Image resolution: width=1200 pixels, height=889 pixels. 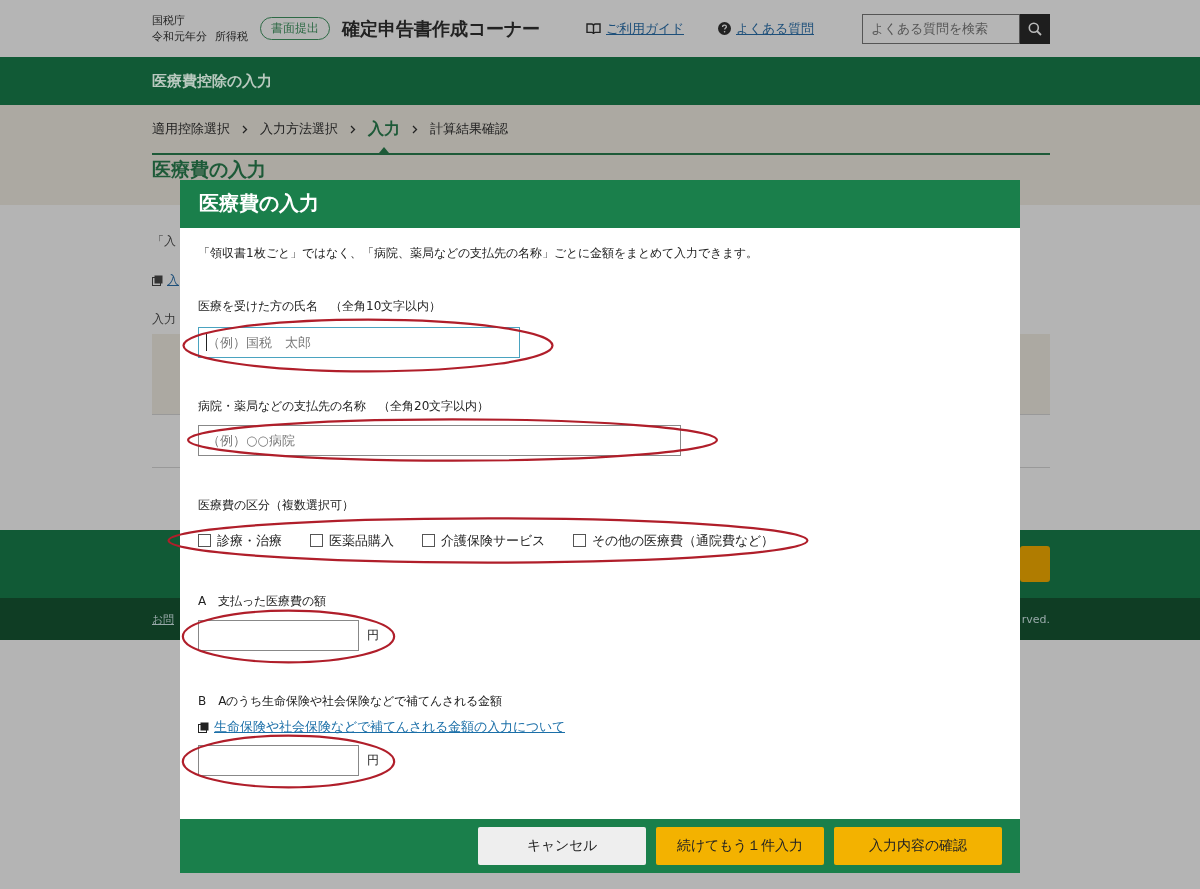 What do you see at coordinates (483, 540) in the screenshot?
I see `category-checkbox: 介護保険サービス` at bounding box center [483, 540].